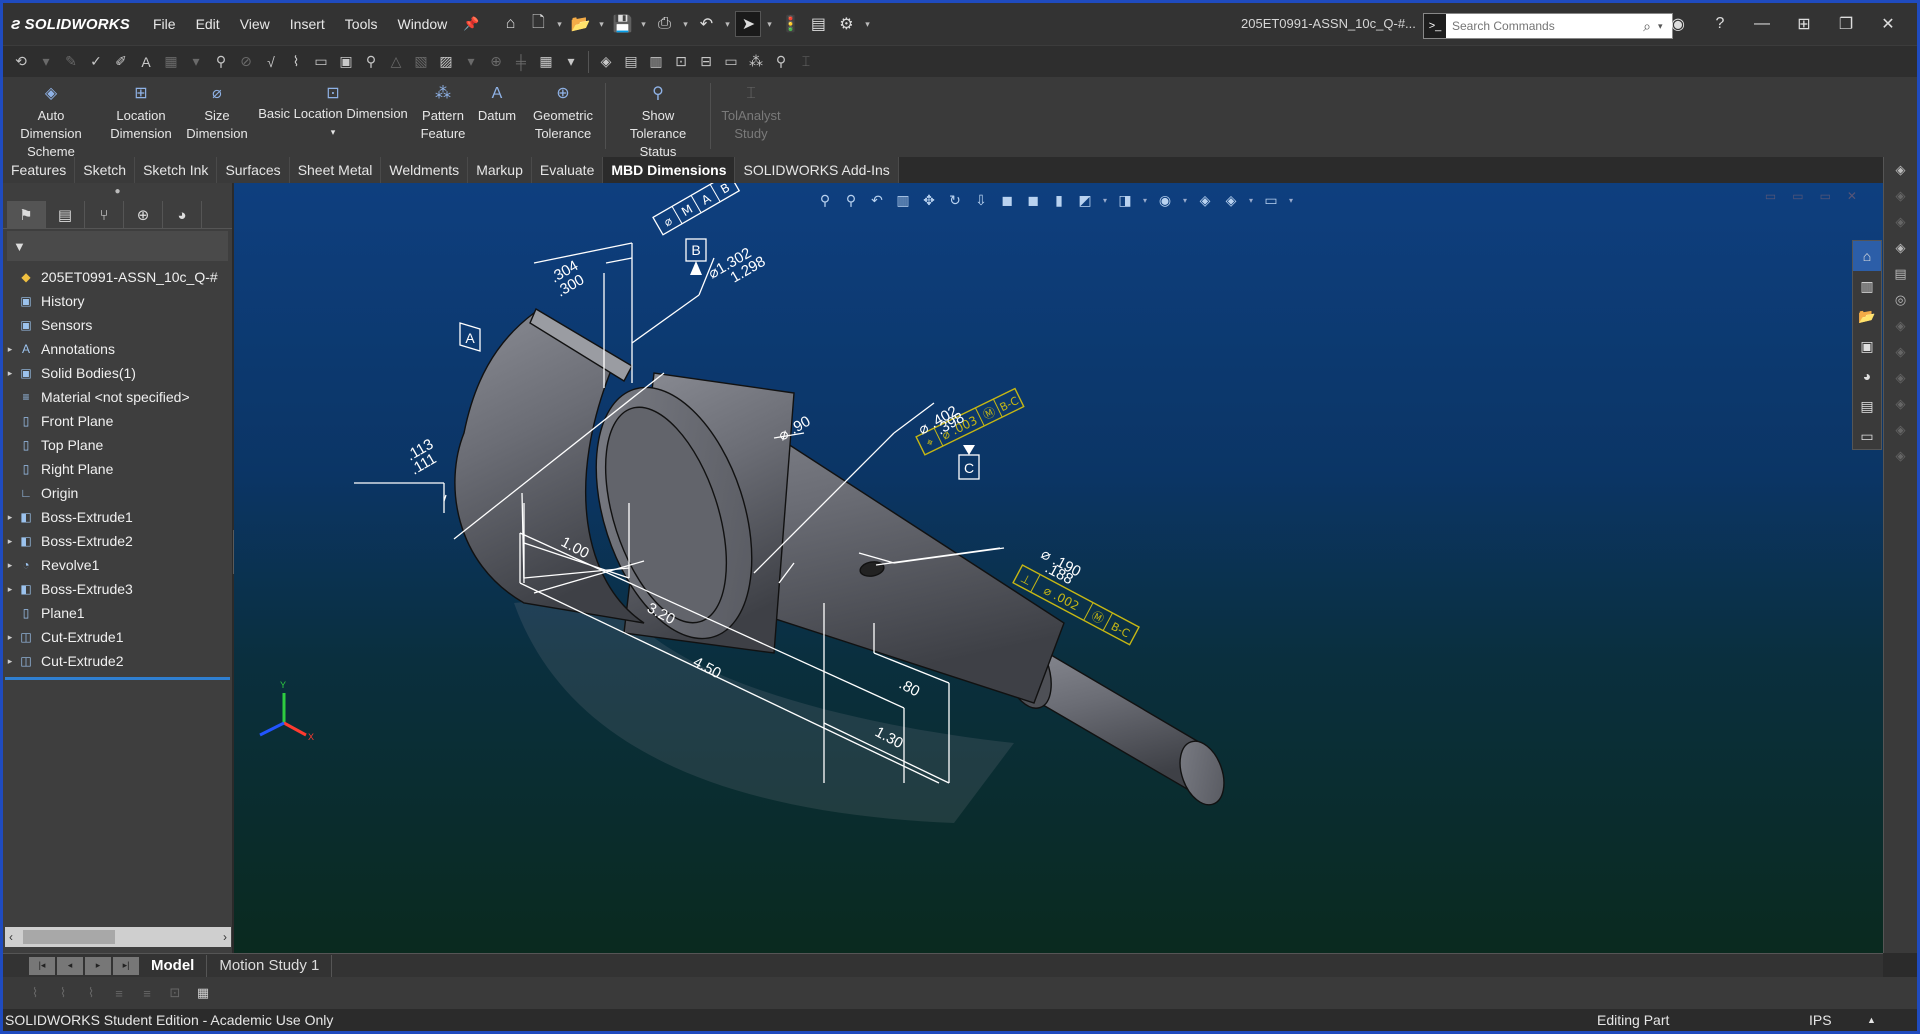 This screenshot has width=1920, height=1034. What do you see at coordinates (1804, 24) in the screenshot?
I see `tile-windows-icon: ⊞` at bounding box center [1804, 24].